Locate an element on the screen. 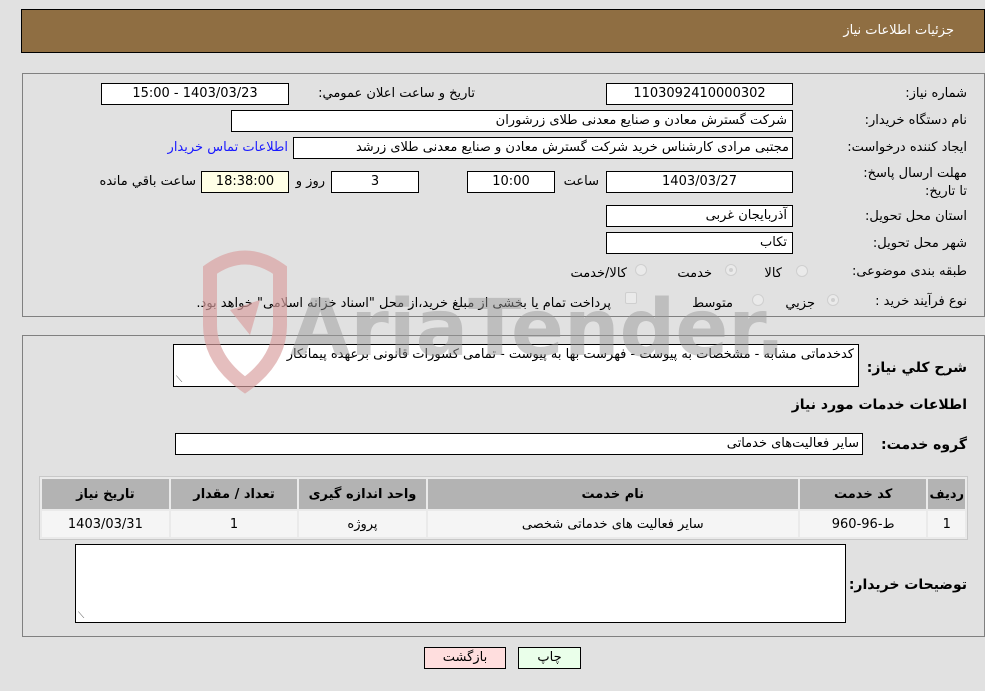  service-group-label: گروه خدمت: is located at coordinates (924, 445).